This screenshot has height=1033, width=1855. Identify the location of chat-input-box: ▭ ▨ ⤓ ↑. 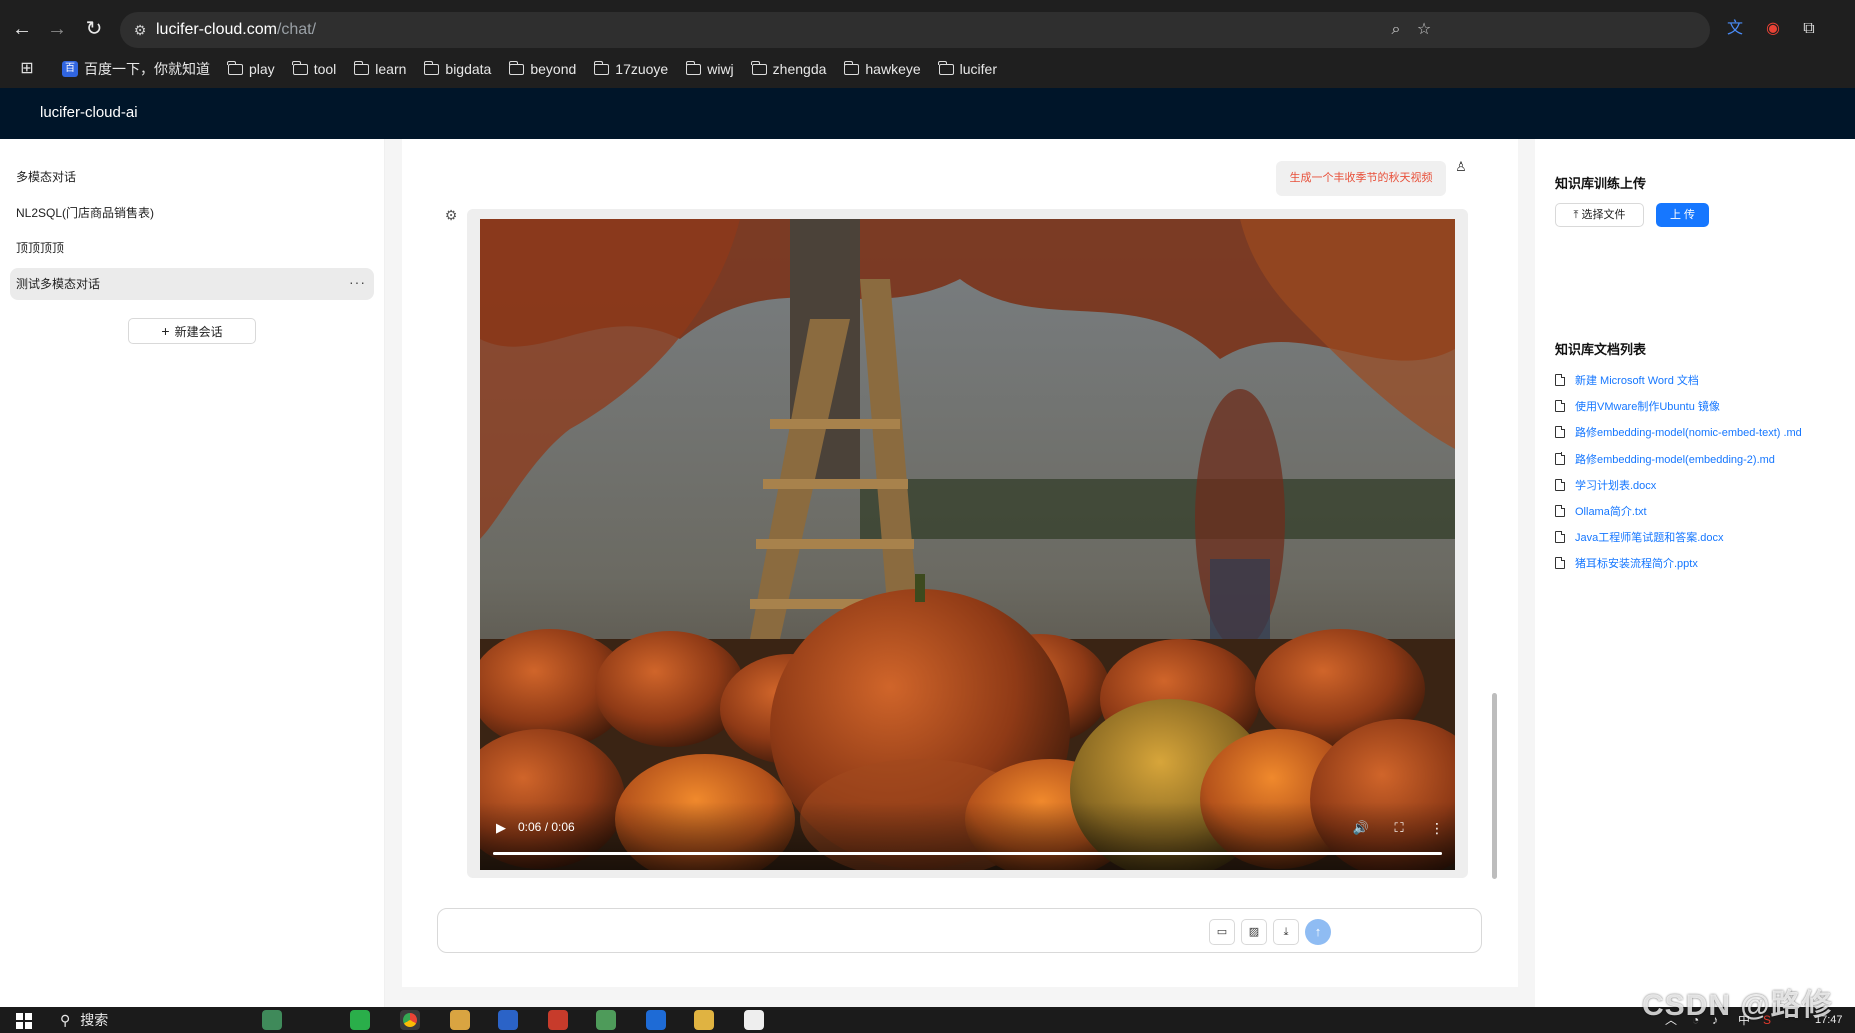
(959, 930).